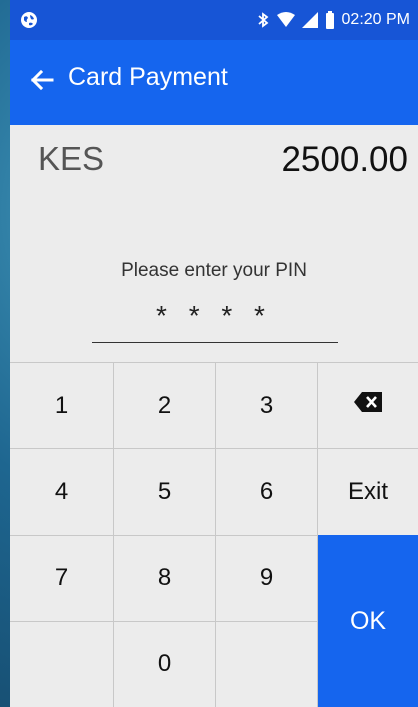 This screenshot has height=707, width=418. Describe the element at coordinates (62, 577) in the screenshot. I see `key-7: 7` at that location.